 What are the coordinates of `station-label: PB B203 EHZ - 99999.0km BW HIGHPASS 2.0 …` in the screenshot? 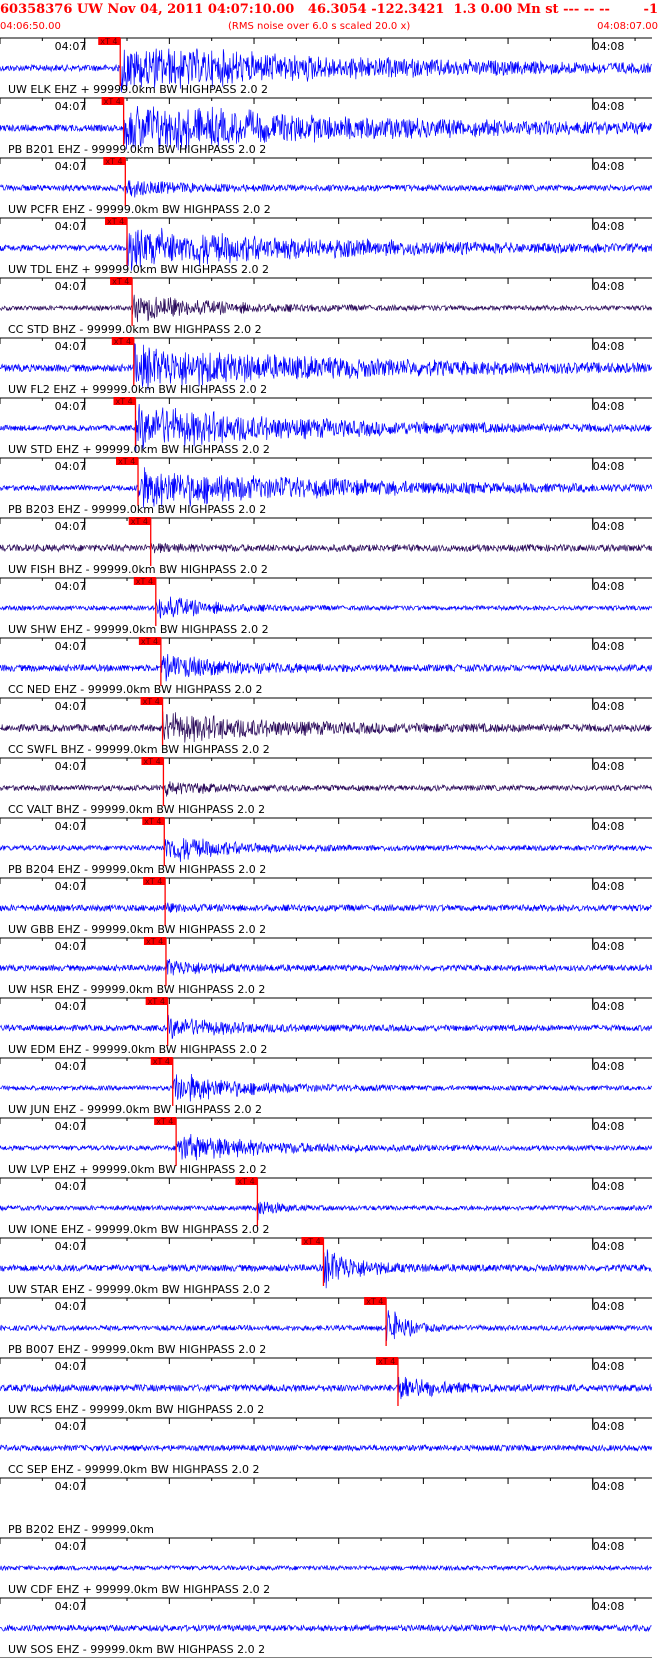 It's located at (137, 509).